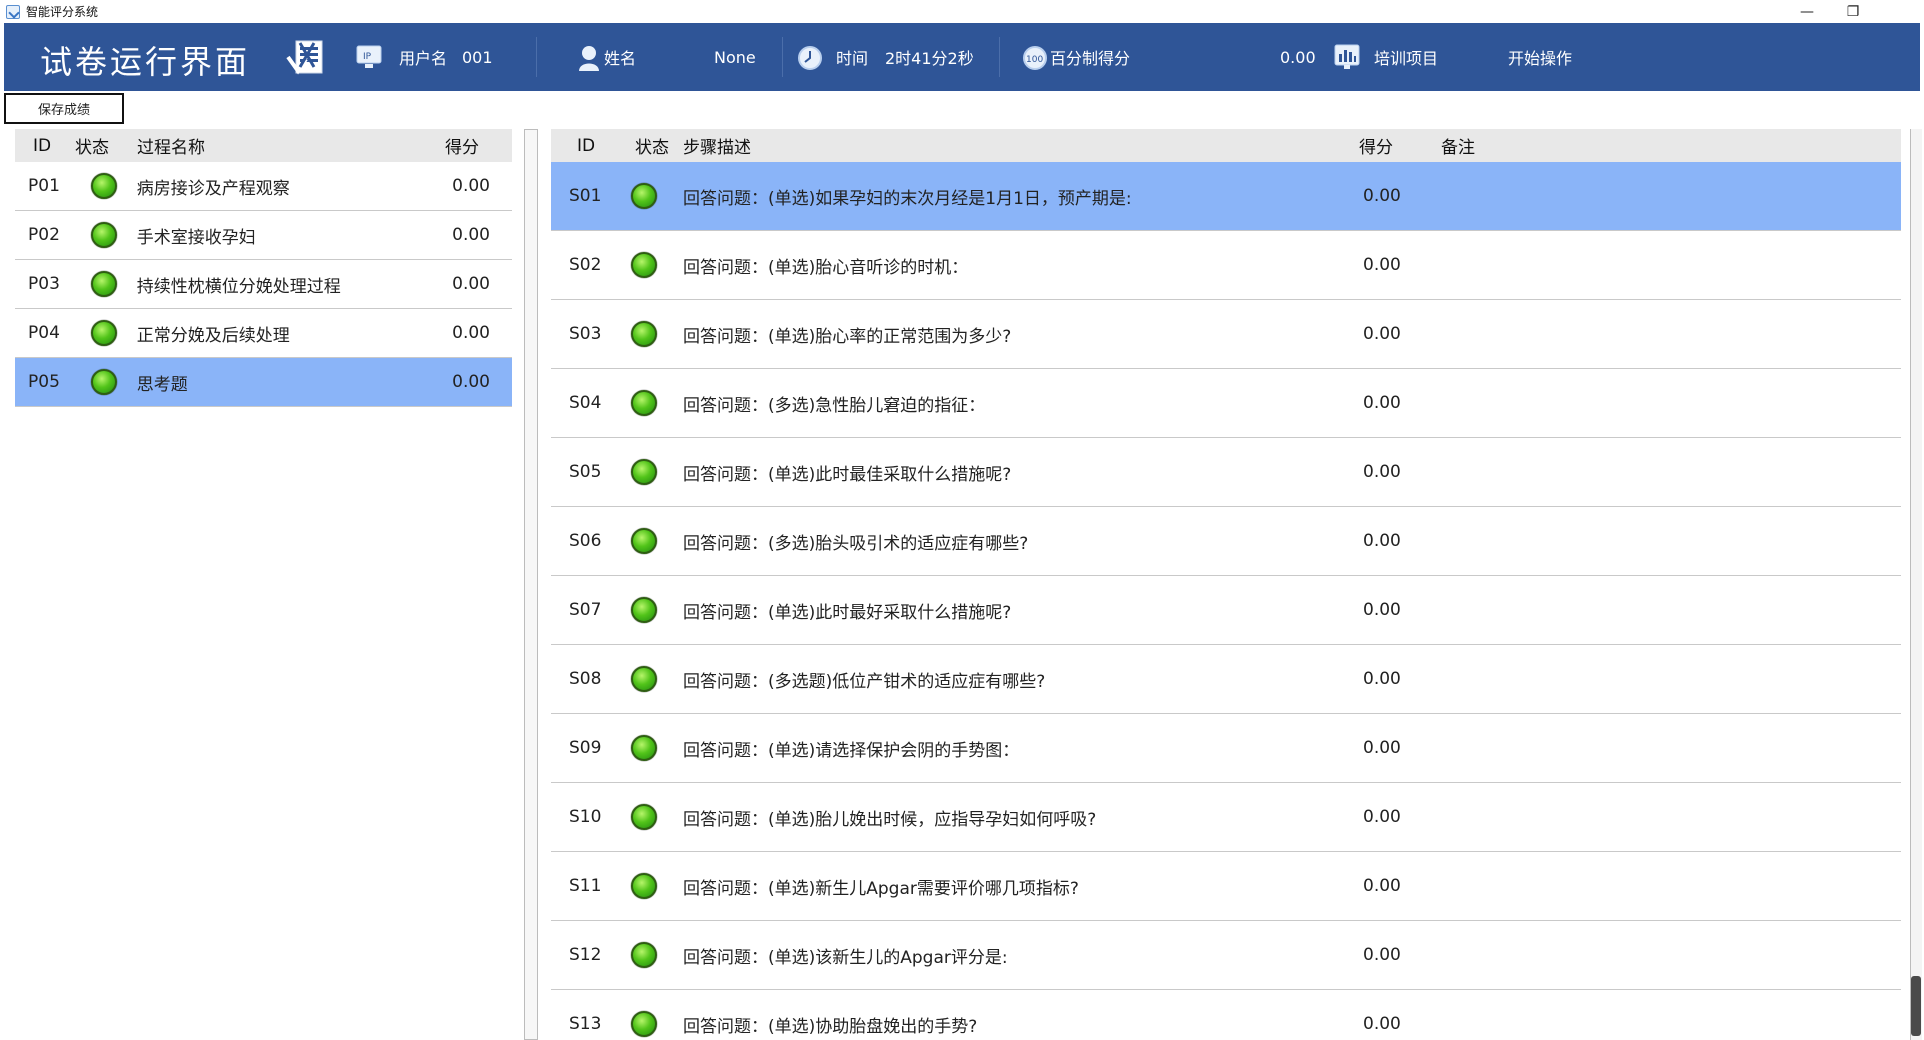 The width and height of the screenshot is (1924, 1040). I want to click on process-name: 持续性枕横位分娩处理过程, so click(238, 286).